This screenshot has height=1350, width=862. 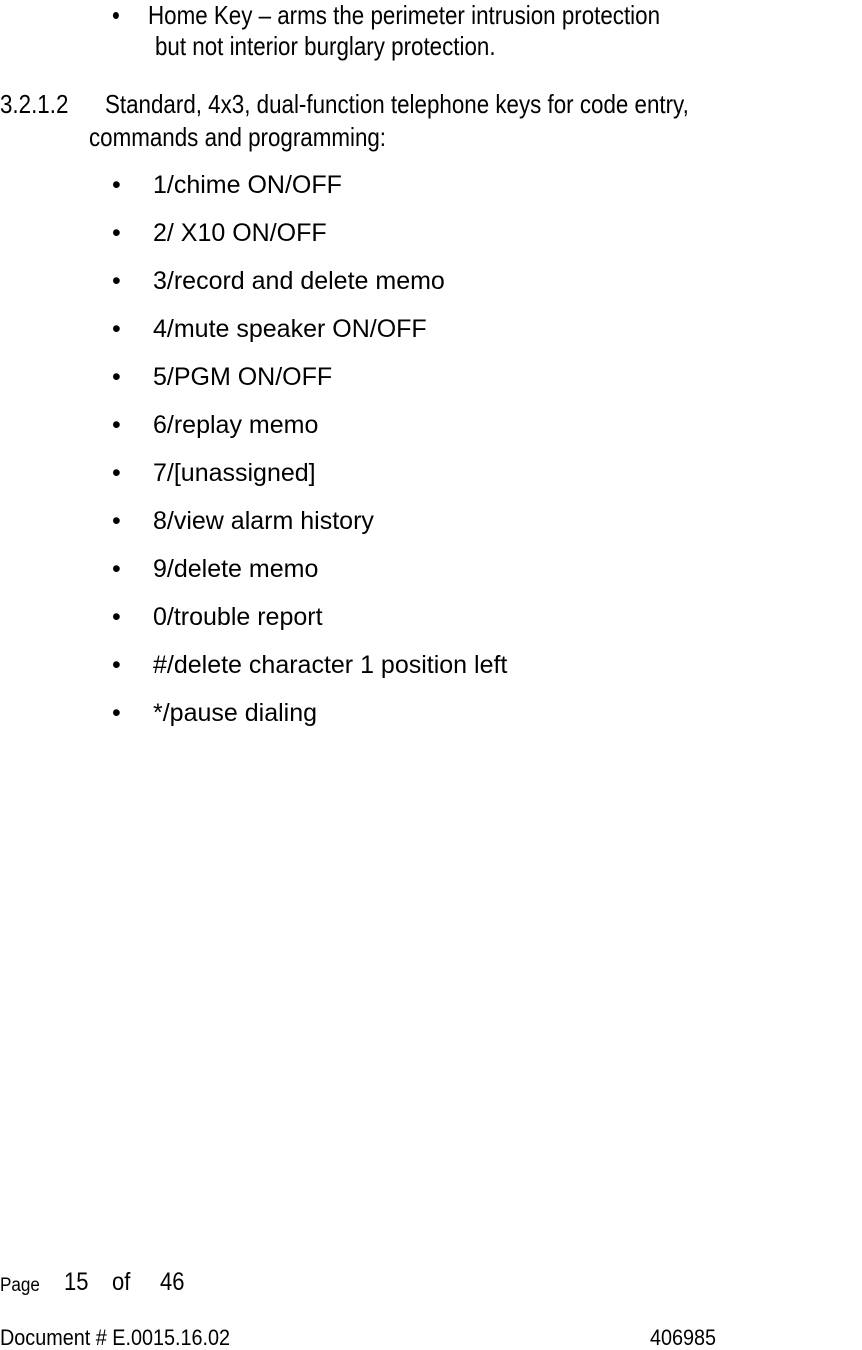 What do you see at coordinates (235, 713) in the screenshot?
I see `list-item-text: */pause dialing` at bounding box center [235, 713].